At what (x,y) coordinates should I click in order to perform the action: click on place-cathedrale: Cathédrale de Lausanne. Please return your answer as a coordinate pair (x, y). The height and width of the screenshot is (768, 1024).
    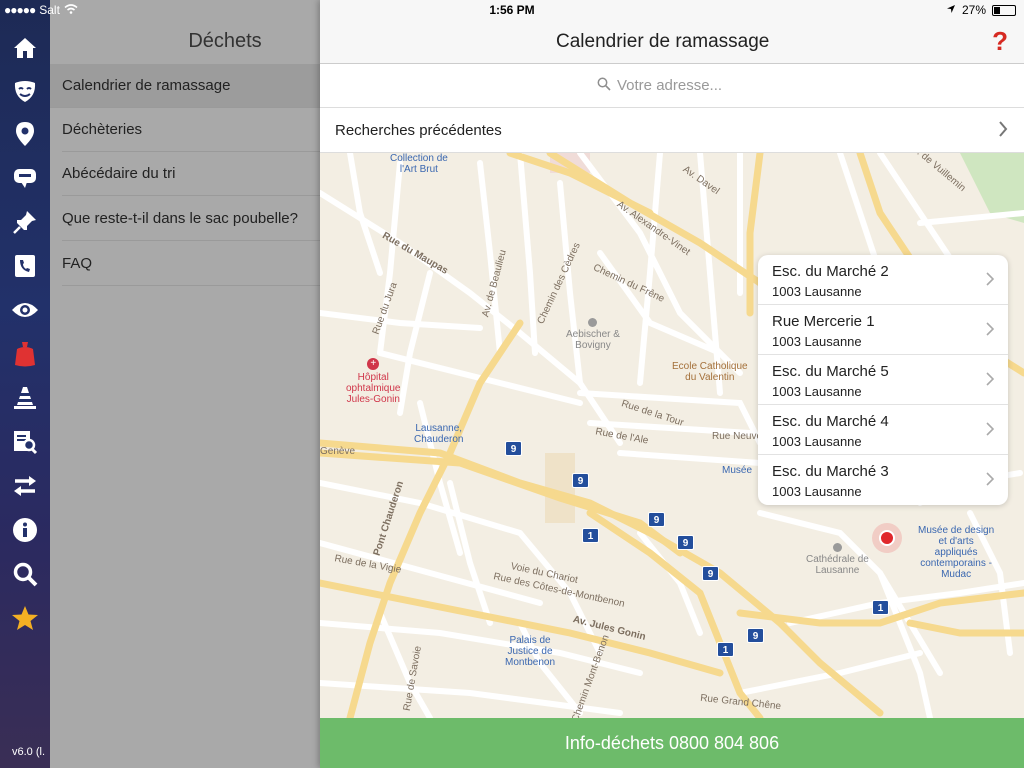
    Looking at the image, I should click on (837, 559).